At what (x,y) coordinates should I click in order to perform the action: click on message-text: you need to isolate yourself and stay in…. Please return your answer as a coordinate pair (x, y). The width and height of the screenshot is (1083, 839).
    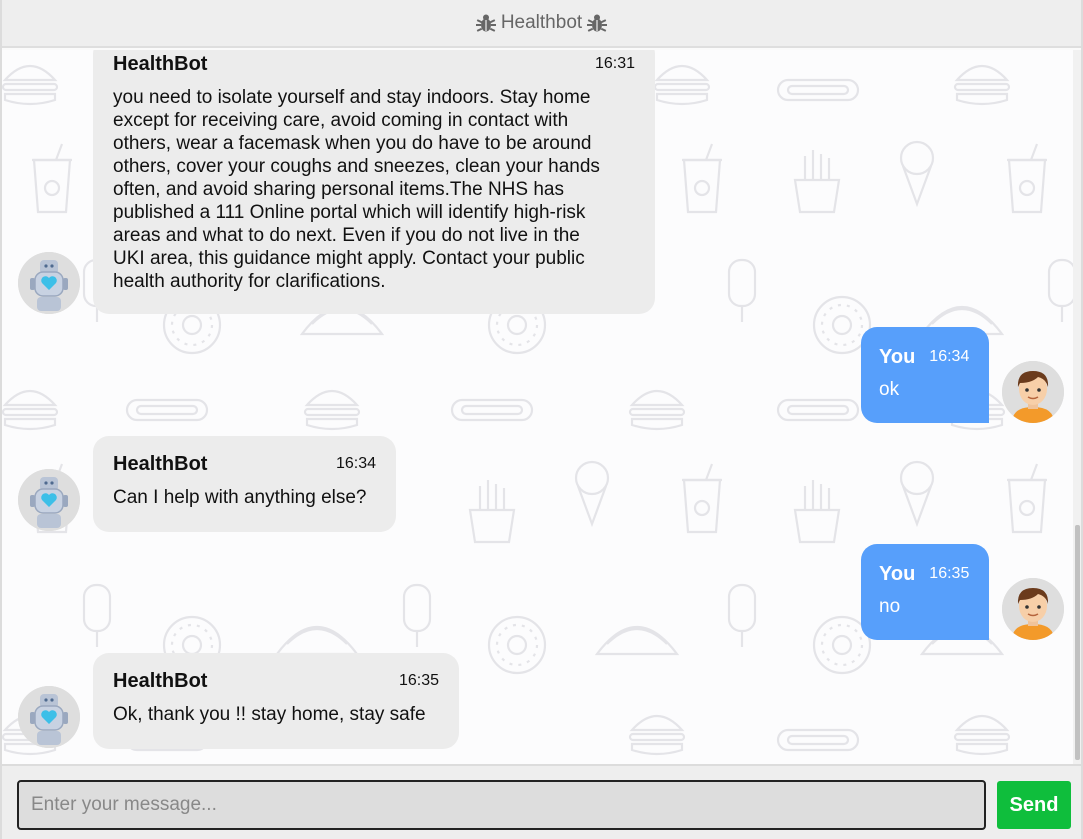
    Looking at the image, I should click on (374, 189).